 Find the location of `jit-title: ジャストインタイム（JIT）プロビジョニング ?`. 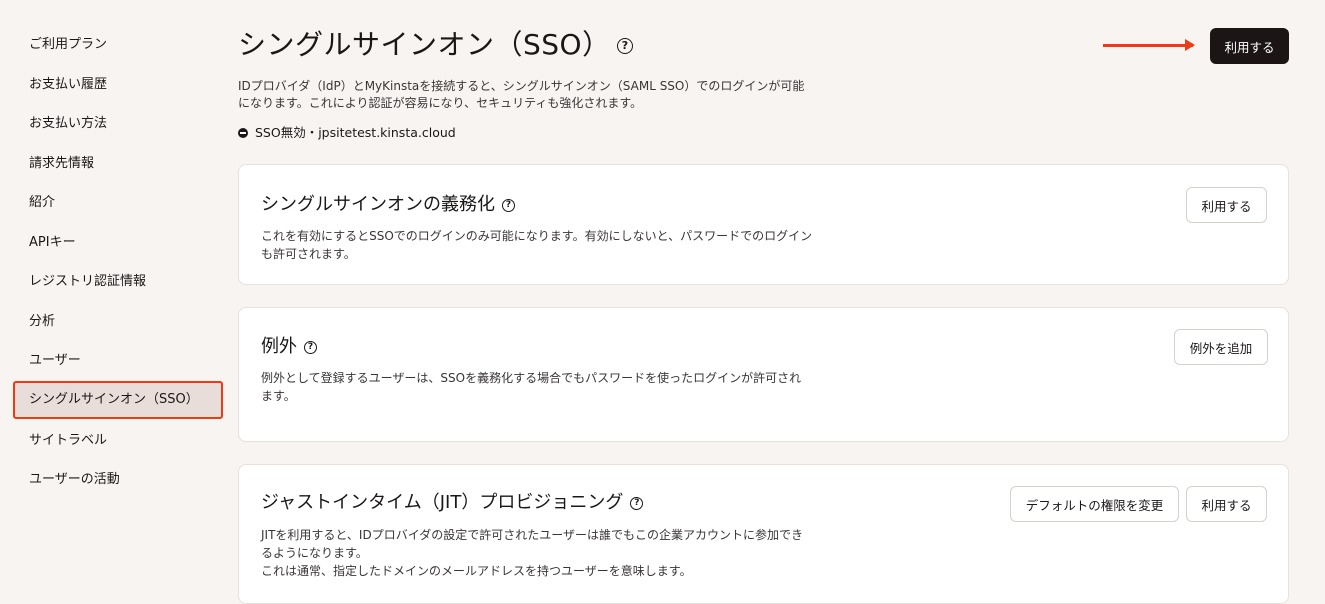

jit-title: ジャストインタイム（JIT）プロビジョニング ? is located at coordinates (452, 503).